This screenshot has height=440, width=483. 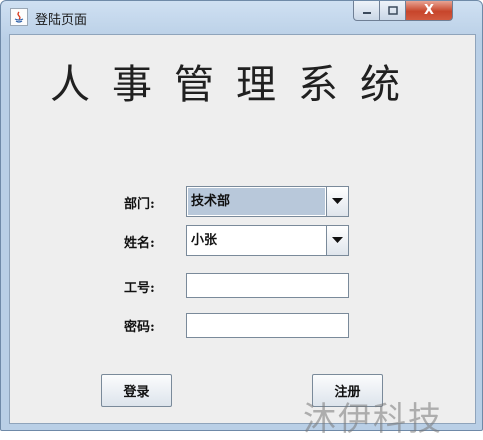 I want to click on maximize-button, so click(x=393, y=11).